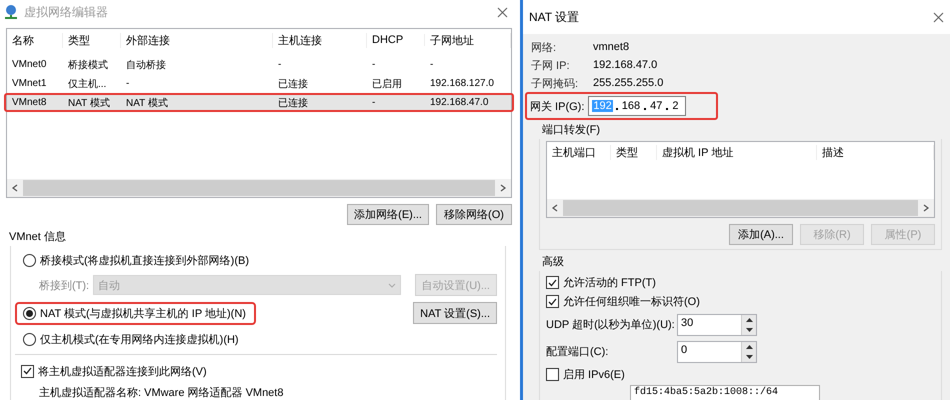 This screenshot has width=950, height=400. What do you see at coordinates (259, 83) in the screenshot?
I see `table-row: VMnet1 仅主机... - 已连接 已启用 192.168.127.0` at bounding box center [259, 83].